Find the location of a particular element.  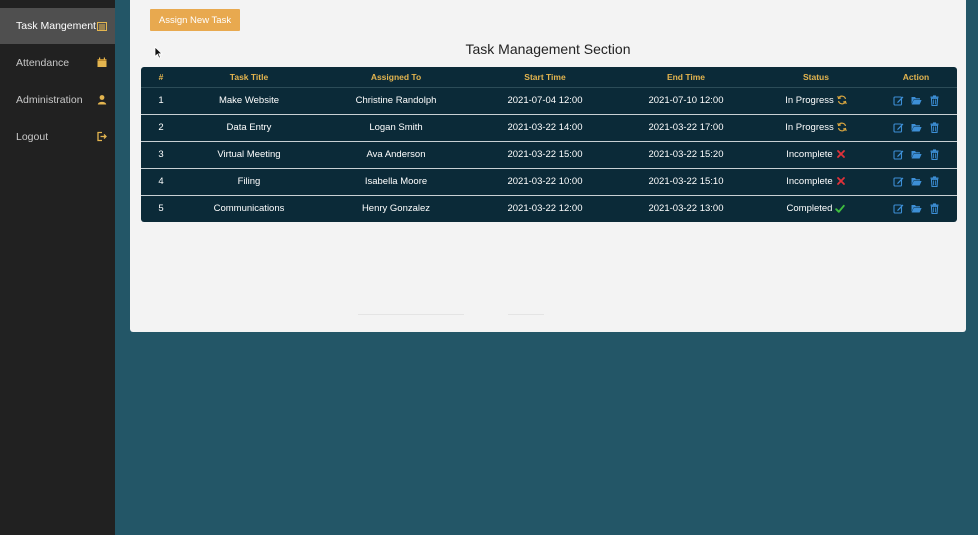

calendar-icon is located at coordinates (101, 62).